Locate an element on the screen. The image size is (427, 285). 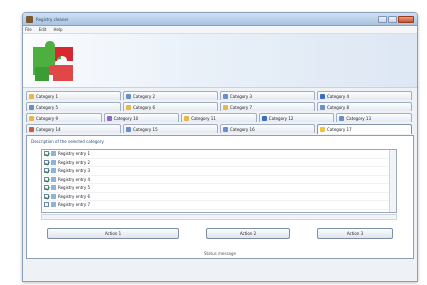
menu-item-file: File is located at coordinates (28, 29).